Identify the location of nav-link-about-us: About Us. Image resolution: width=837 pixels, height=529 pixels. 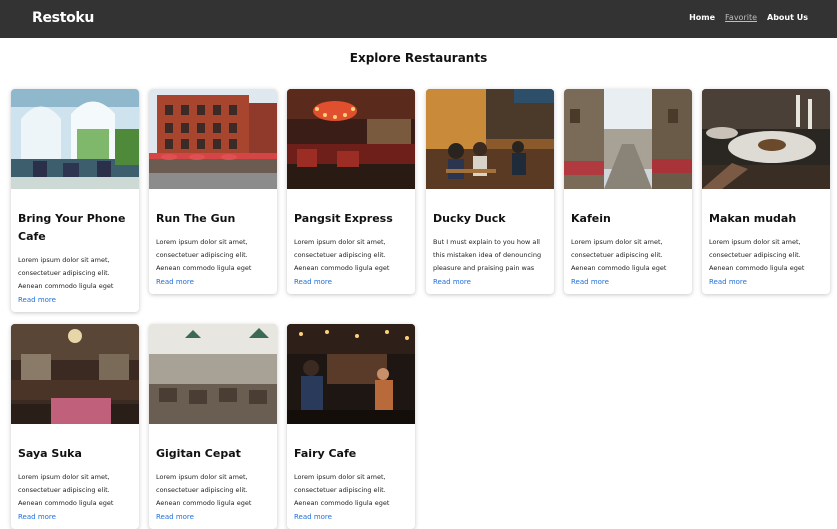
(787, 17).